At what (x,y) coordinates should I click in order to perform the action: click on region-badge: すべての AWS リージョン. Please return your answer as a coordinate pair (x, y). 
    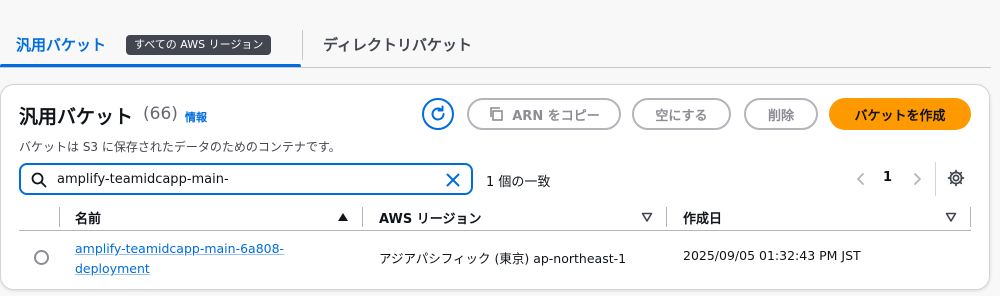
    Looking at the image, I should click on (199, 45).